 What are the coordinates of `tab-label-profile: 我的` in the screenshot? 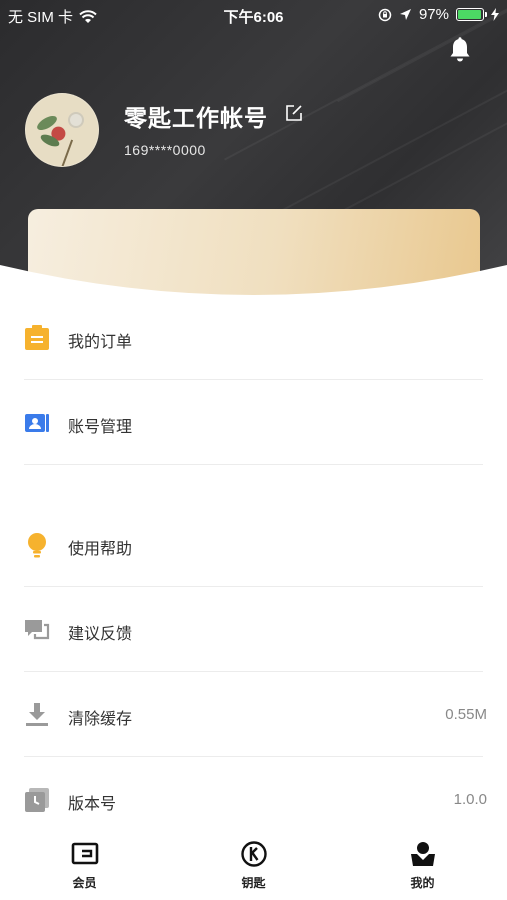 It's located at (422, 883).